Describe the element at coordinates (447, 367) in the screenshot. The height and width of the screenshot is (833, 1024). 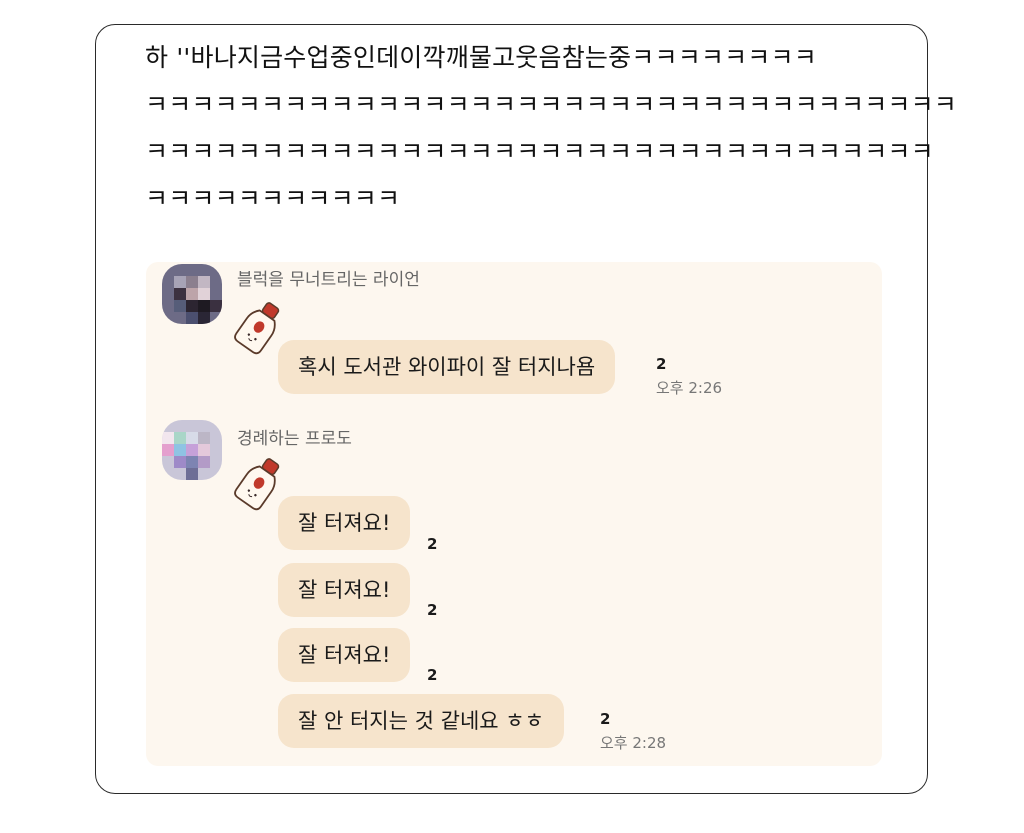
I see `message-bubble: 혹시 도서관 와이파이 잘 터지나욤` at that location.